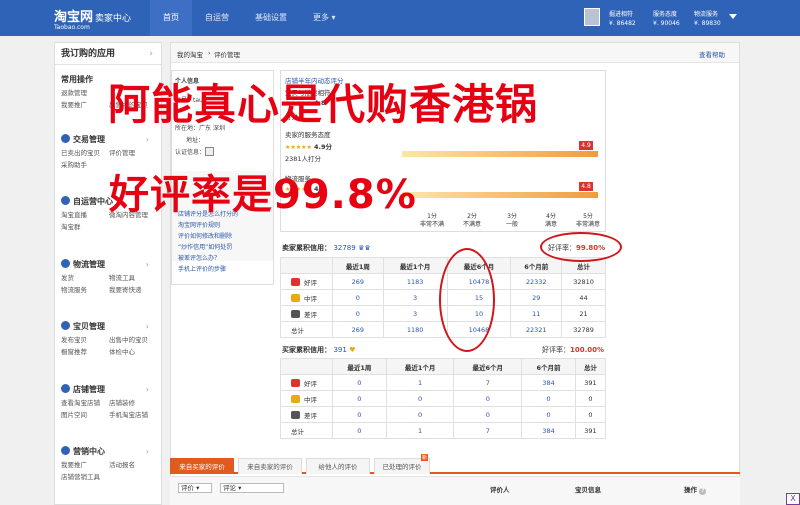  What do you see at coordinates (199, 224) in the screenshot?
I see `help-link-rules: 淘宝网评价规则` at bounding box center [199, 224].